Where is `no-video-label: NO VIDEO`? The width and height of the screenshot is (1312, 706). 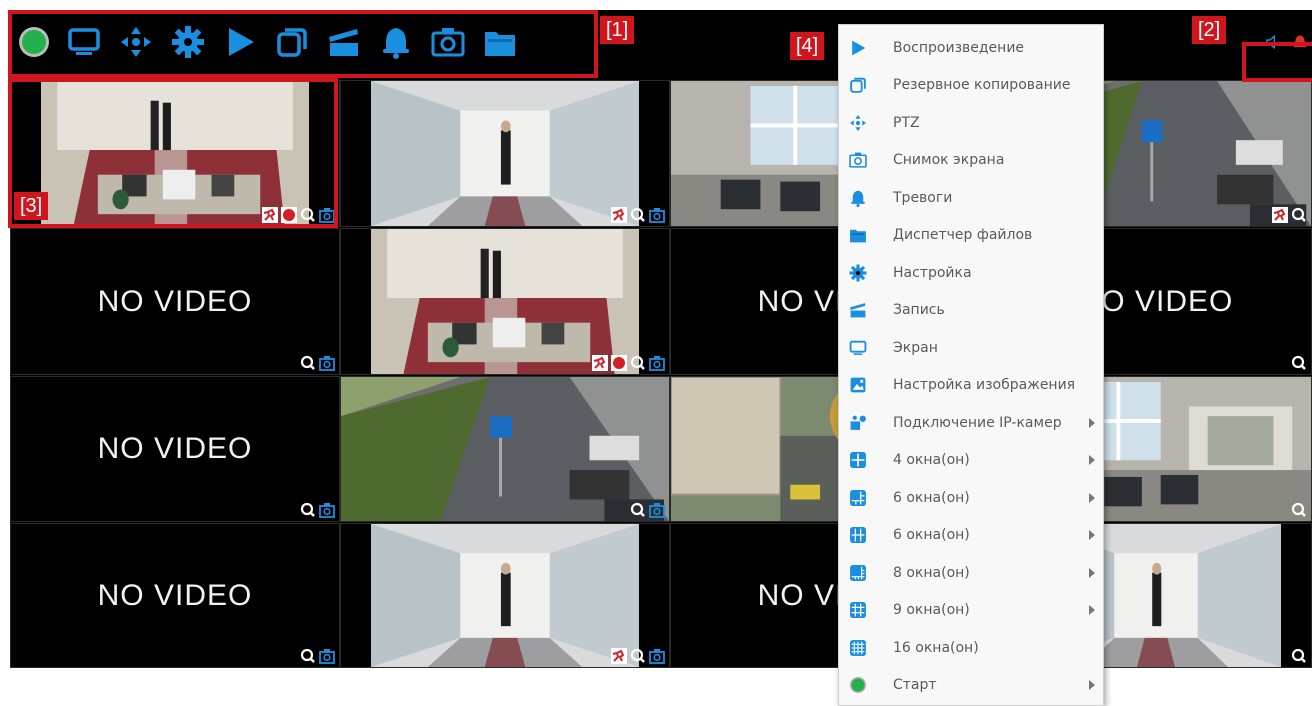
no-video-label: NO VIDEO is located at coordinates (175, 301).